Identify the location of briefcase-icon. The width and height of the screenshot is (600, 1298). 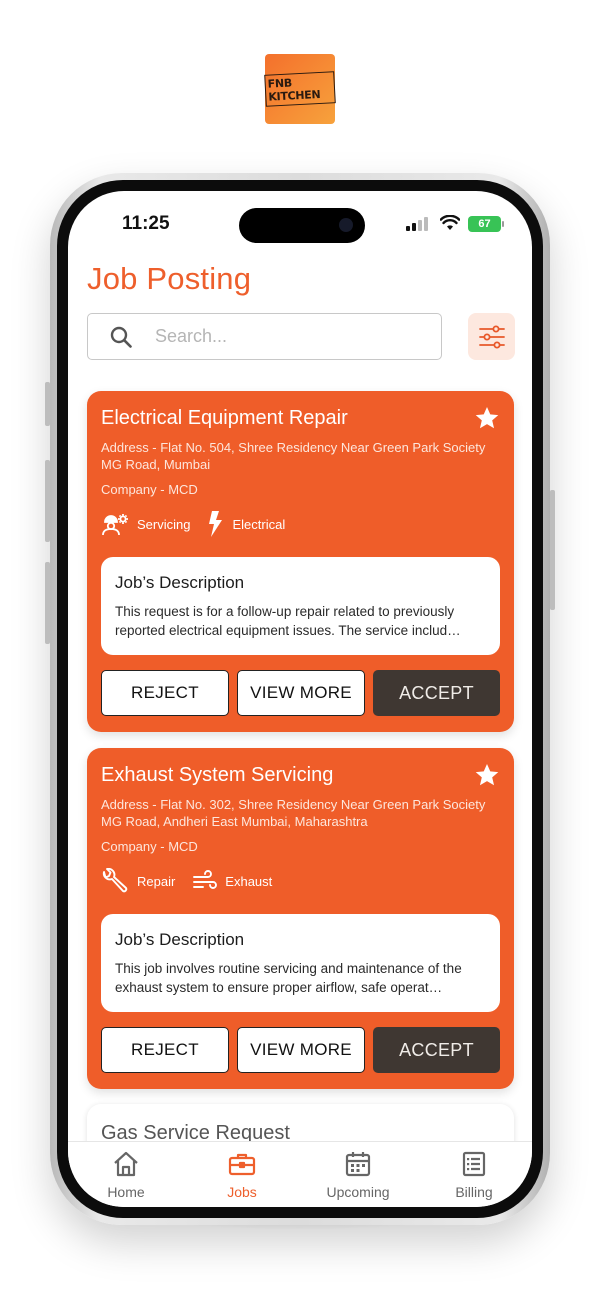
(242, 1164).